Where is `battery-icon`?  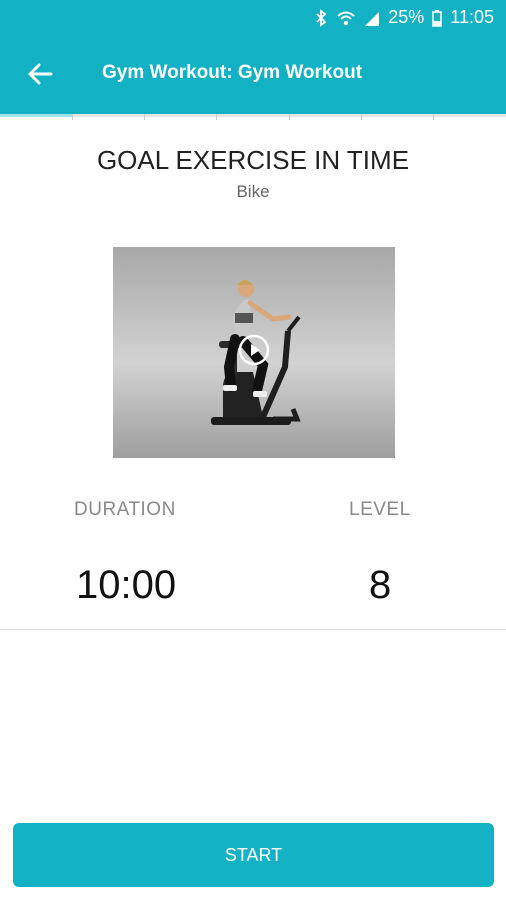 battery-icon is located at coordinates (437, 18).